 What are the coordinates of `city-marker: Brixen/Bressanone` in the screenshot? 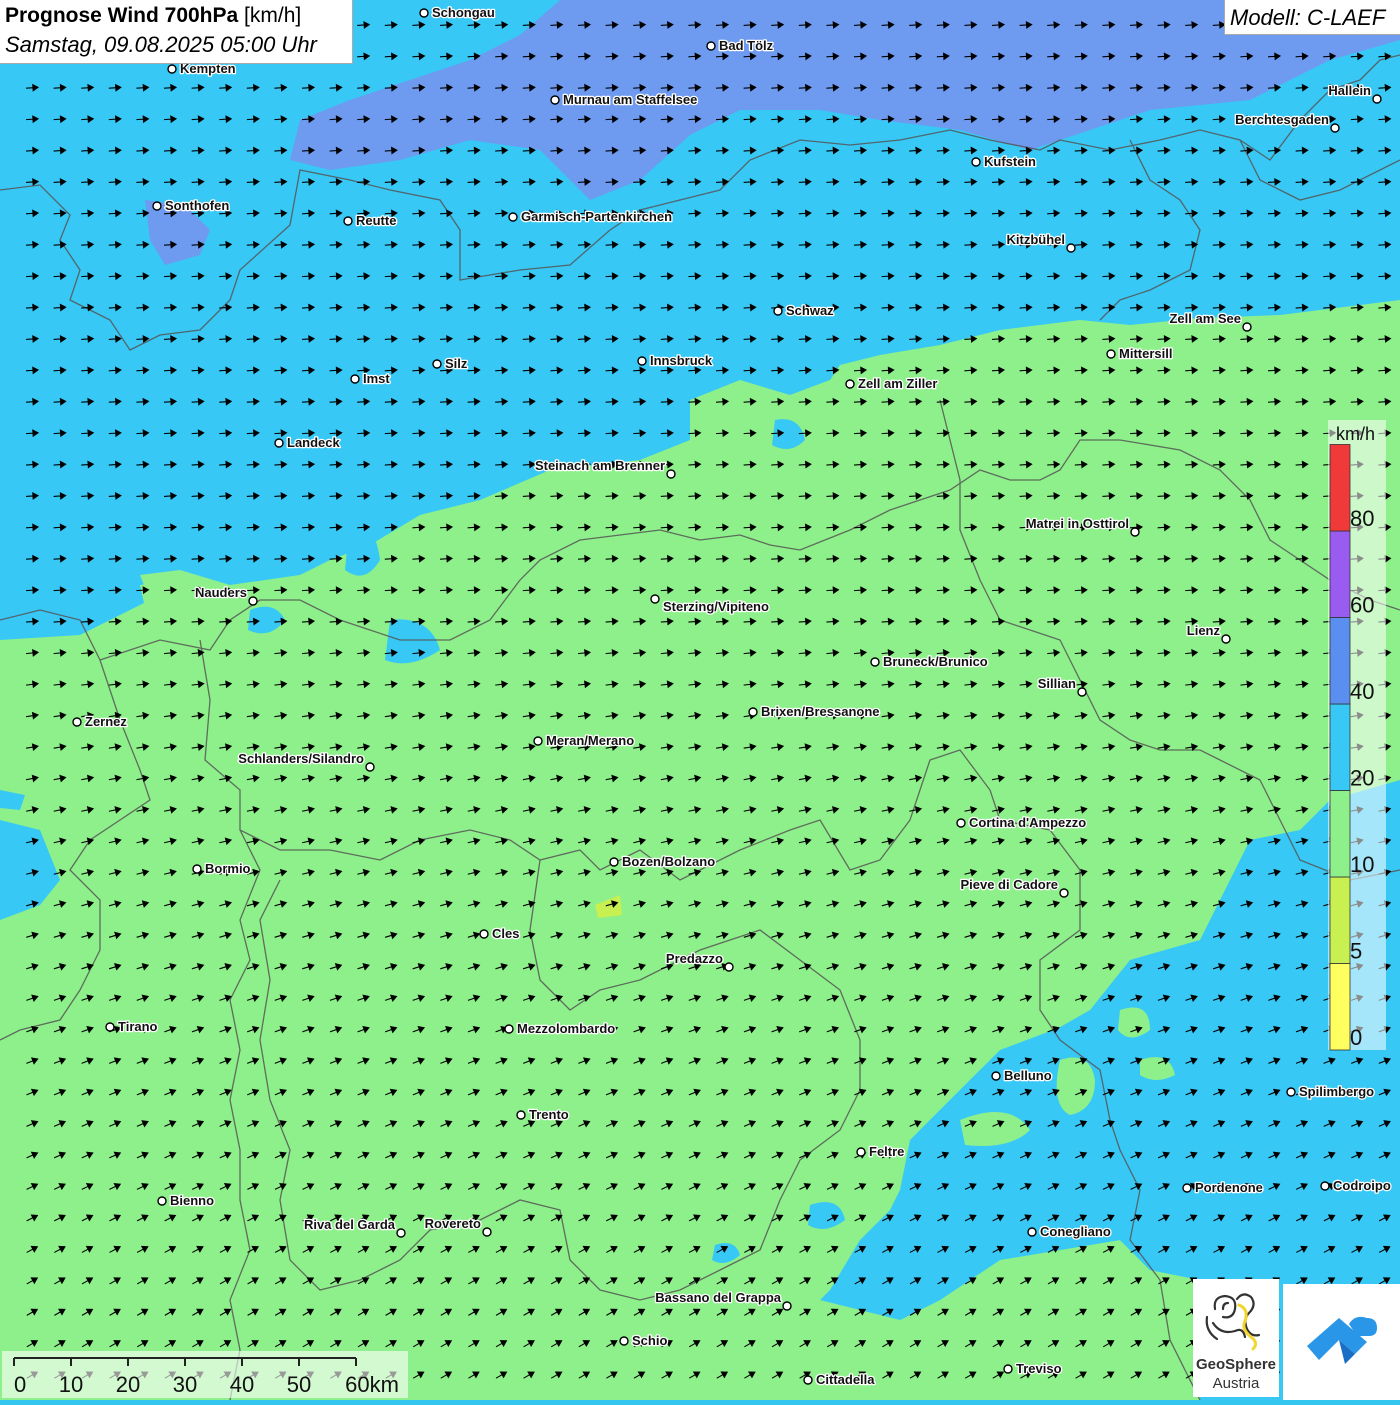 It's located at (814, 711).